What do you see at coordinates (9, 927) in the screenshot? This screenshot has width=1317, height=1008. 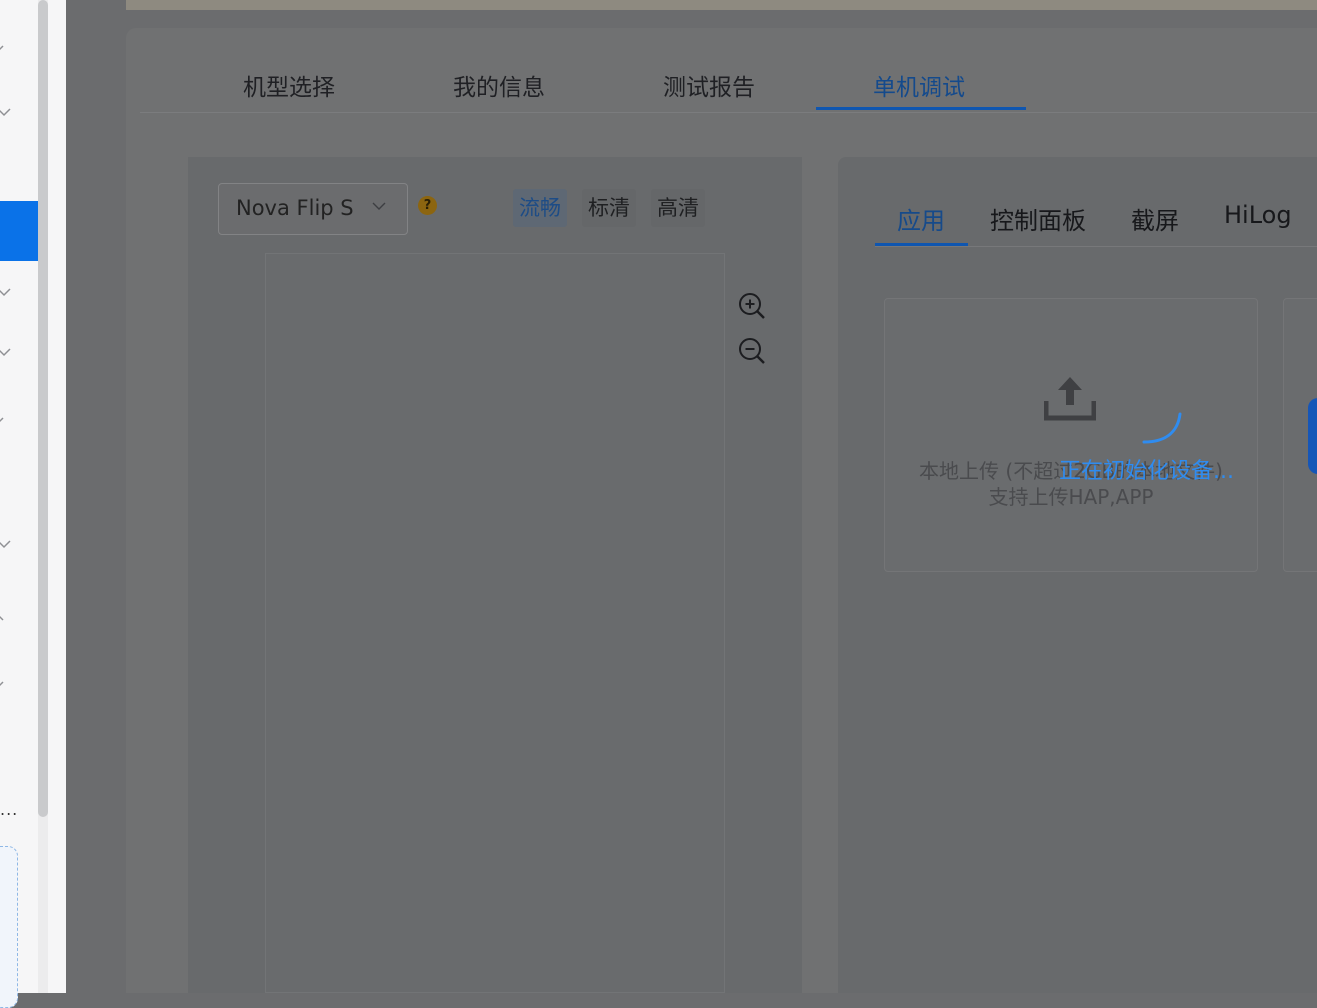 I see `sidebar-dashed-card` at bounding box center [9, 927].